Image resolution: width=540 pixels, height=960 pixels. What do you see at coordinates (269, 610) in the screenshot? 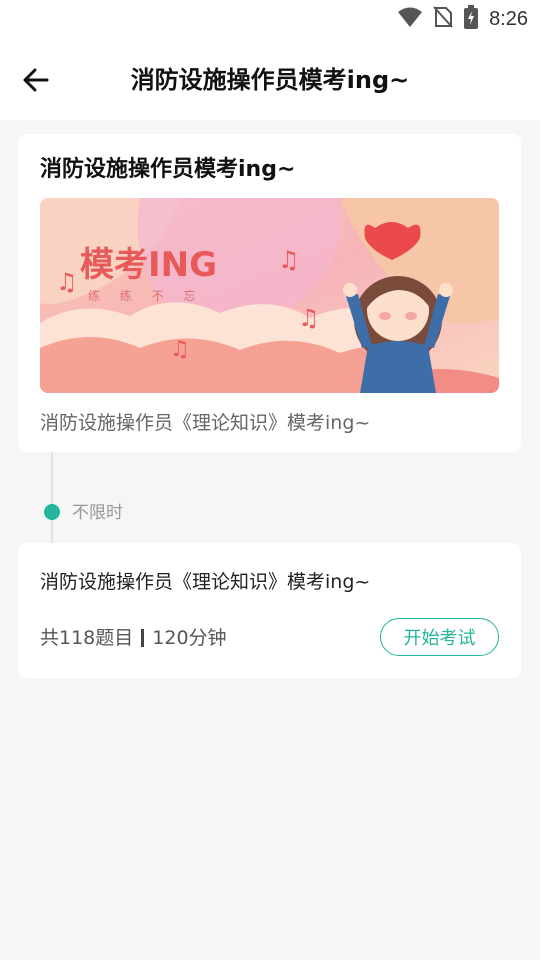
I see `exam-item-card: 消防设施操作员《理论知识》模考ing~ 共118题目 120分钟 开始考试` at bounding box center [269, 610].